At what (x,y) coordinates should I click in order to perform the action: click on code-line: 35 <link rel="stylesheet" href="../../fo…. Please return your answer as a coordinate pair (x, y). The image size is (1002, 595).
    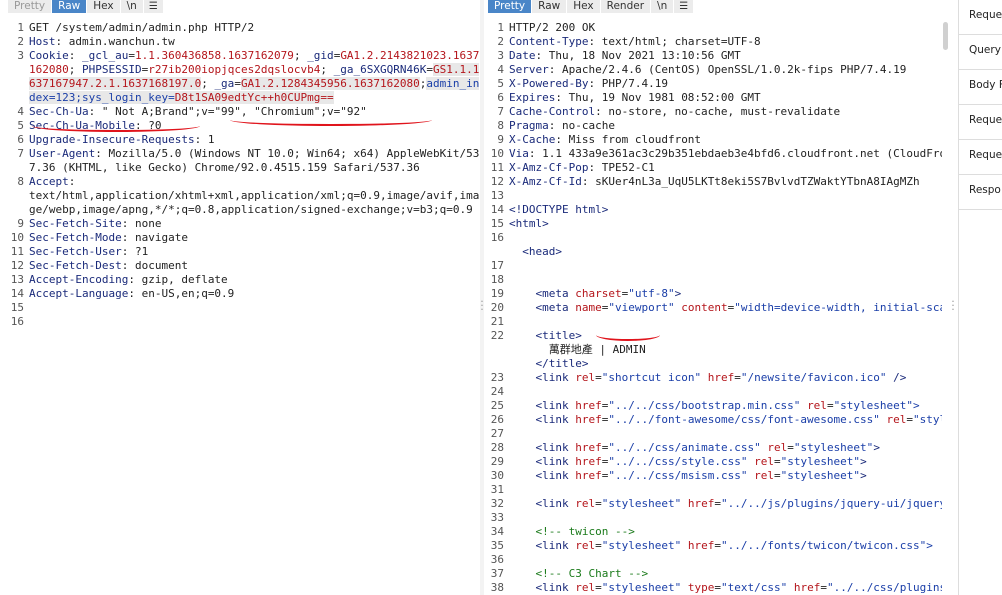
    Looking at the image, I should click on (715, 546).